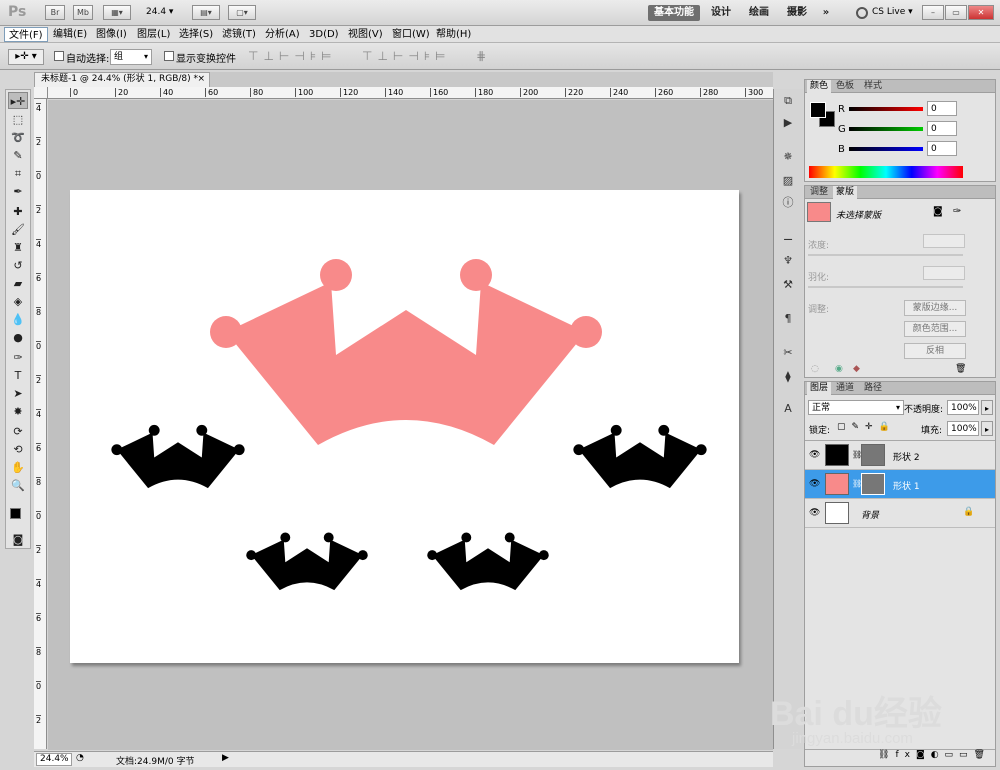 Image resolution: width=1000 pixels, height=770 pixels. Describe the element at coordinates (201, 79) in the screenshot. I see `close-document-icon: ×` at that location.